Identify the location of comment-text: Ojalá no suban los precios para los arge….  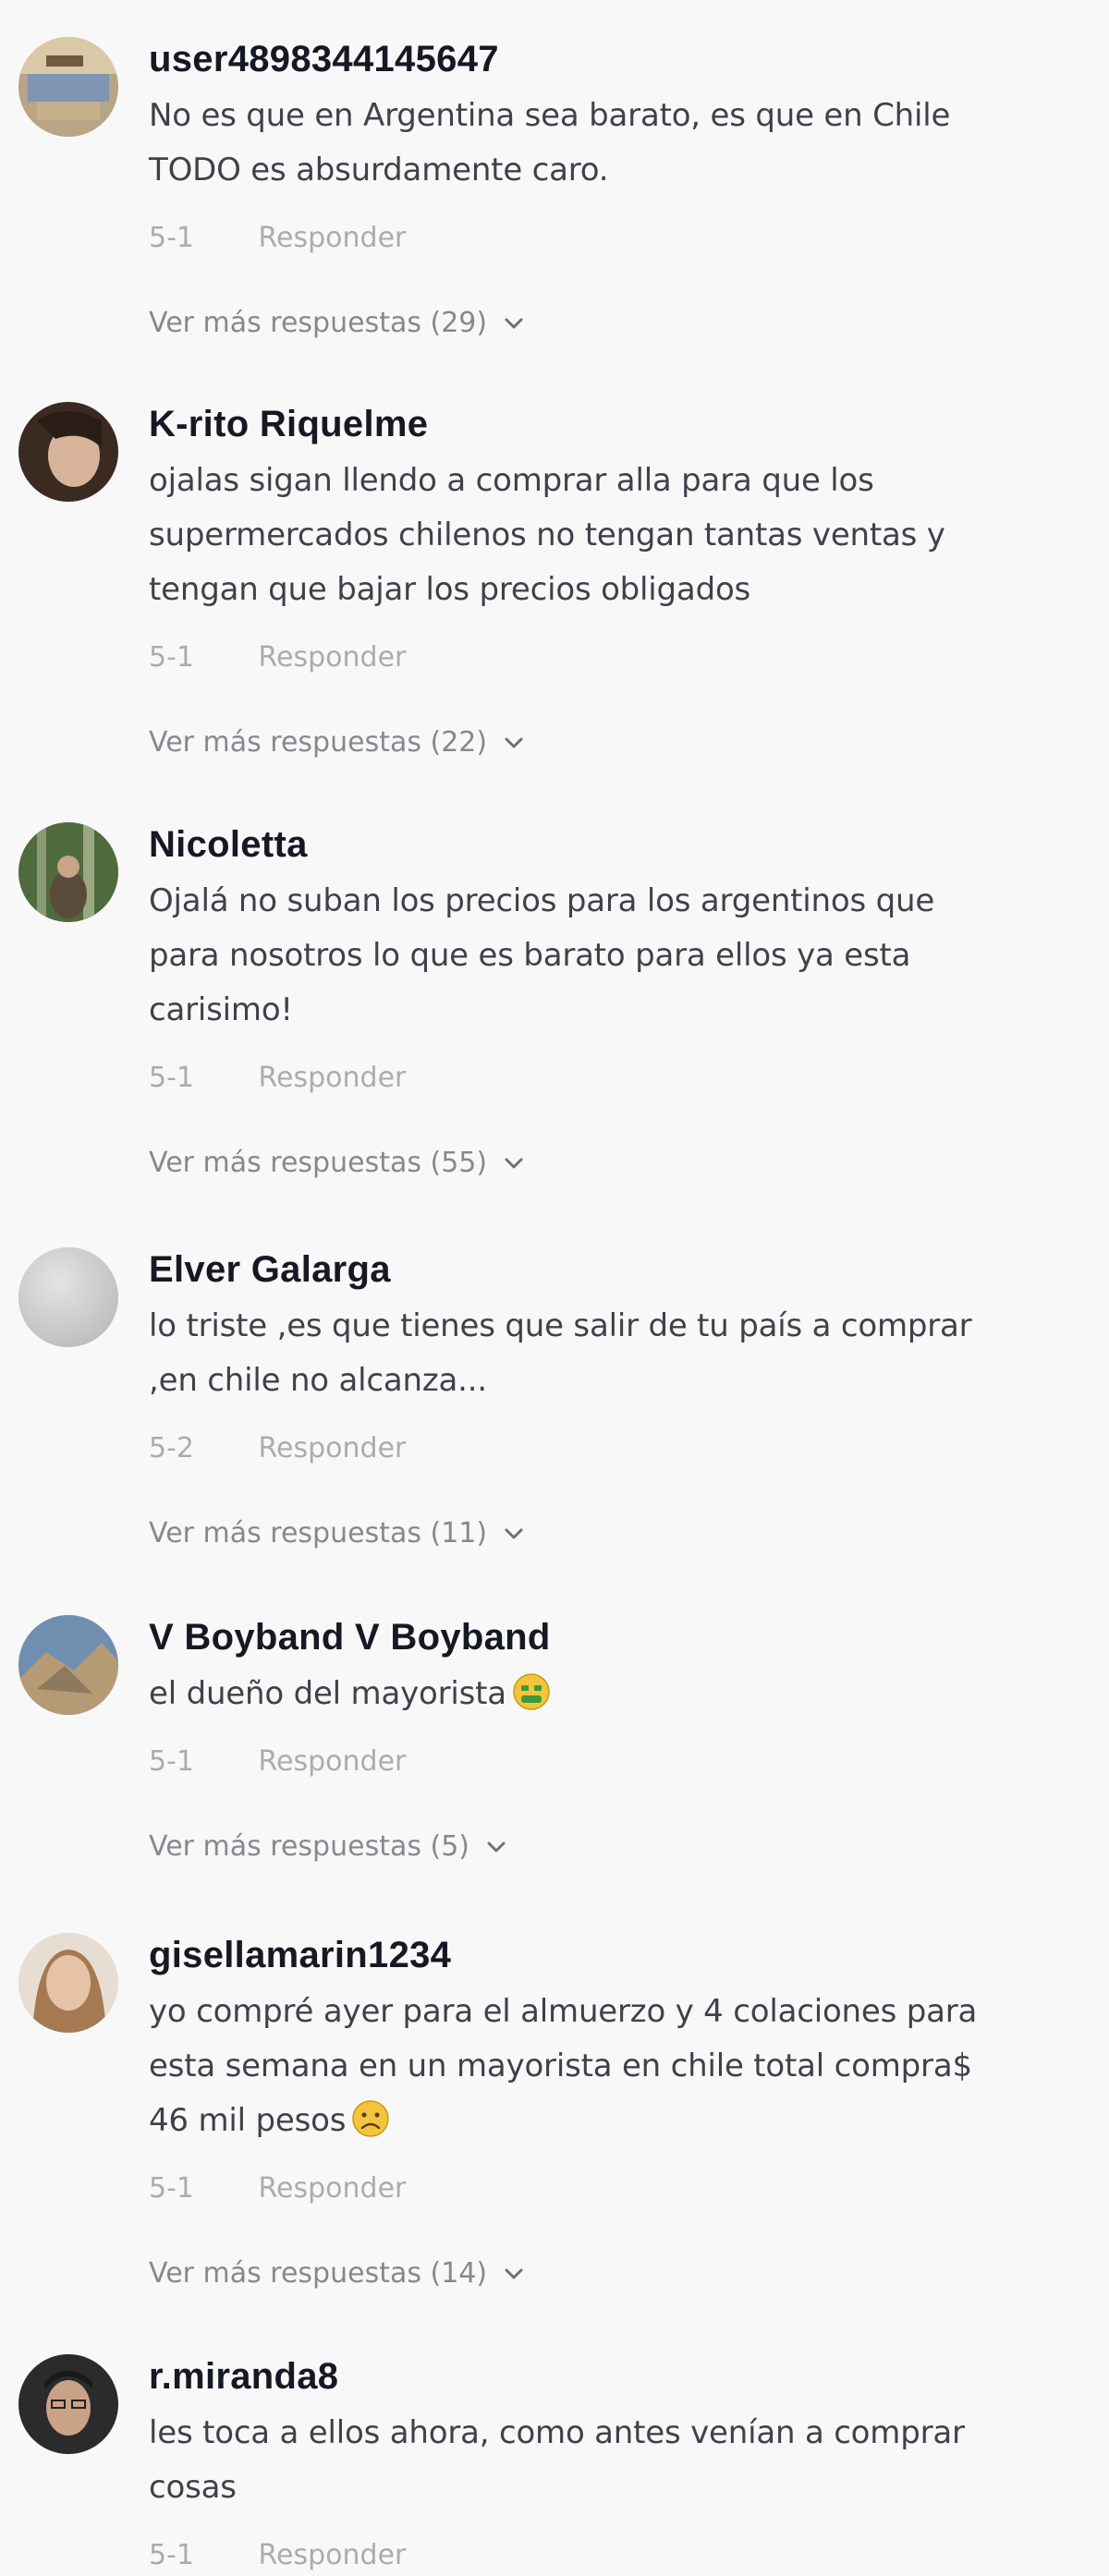
(542, 955).